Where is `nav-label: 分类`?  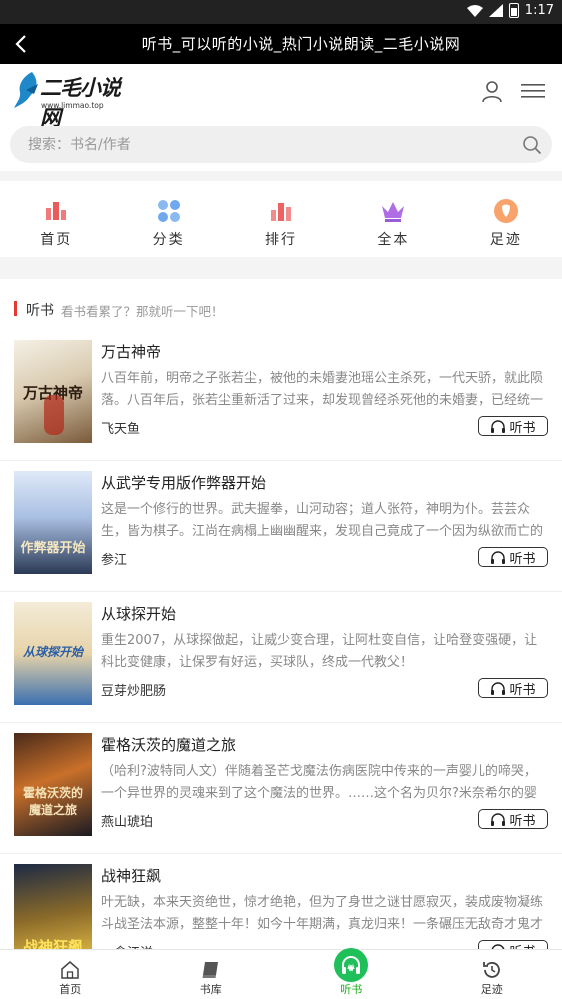
nav-label: 分类 is located at coordinates (168, 240).